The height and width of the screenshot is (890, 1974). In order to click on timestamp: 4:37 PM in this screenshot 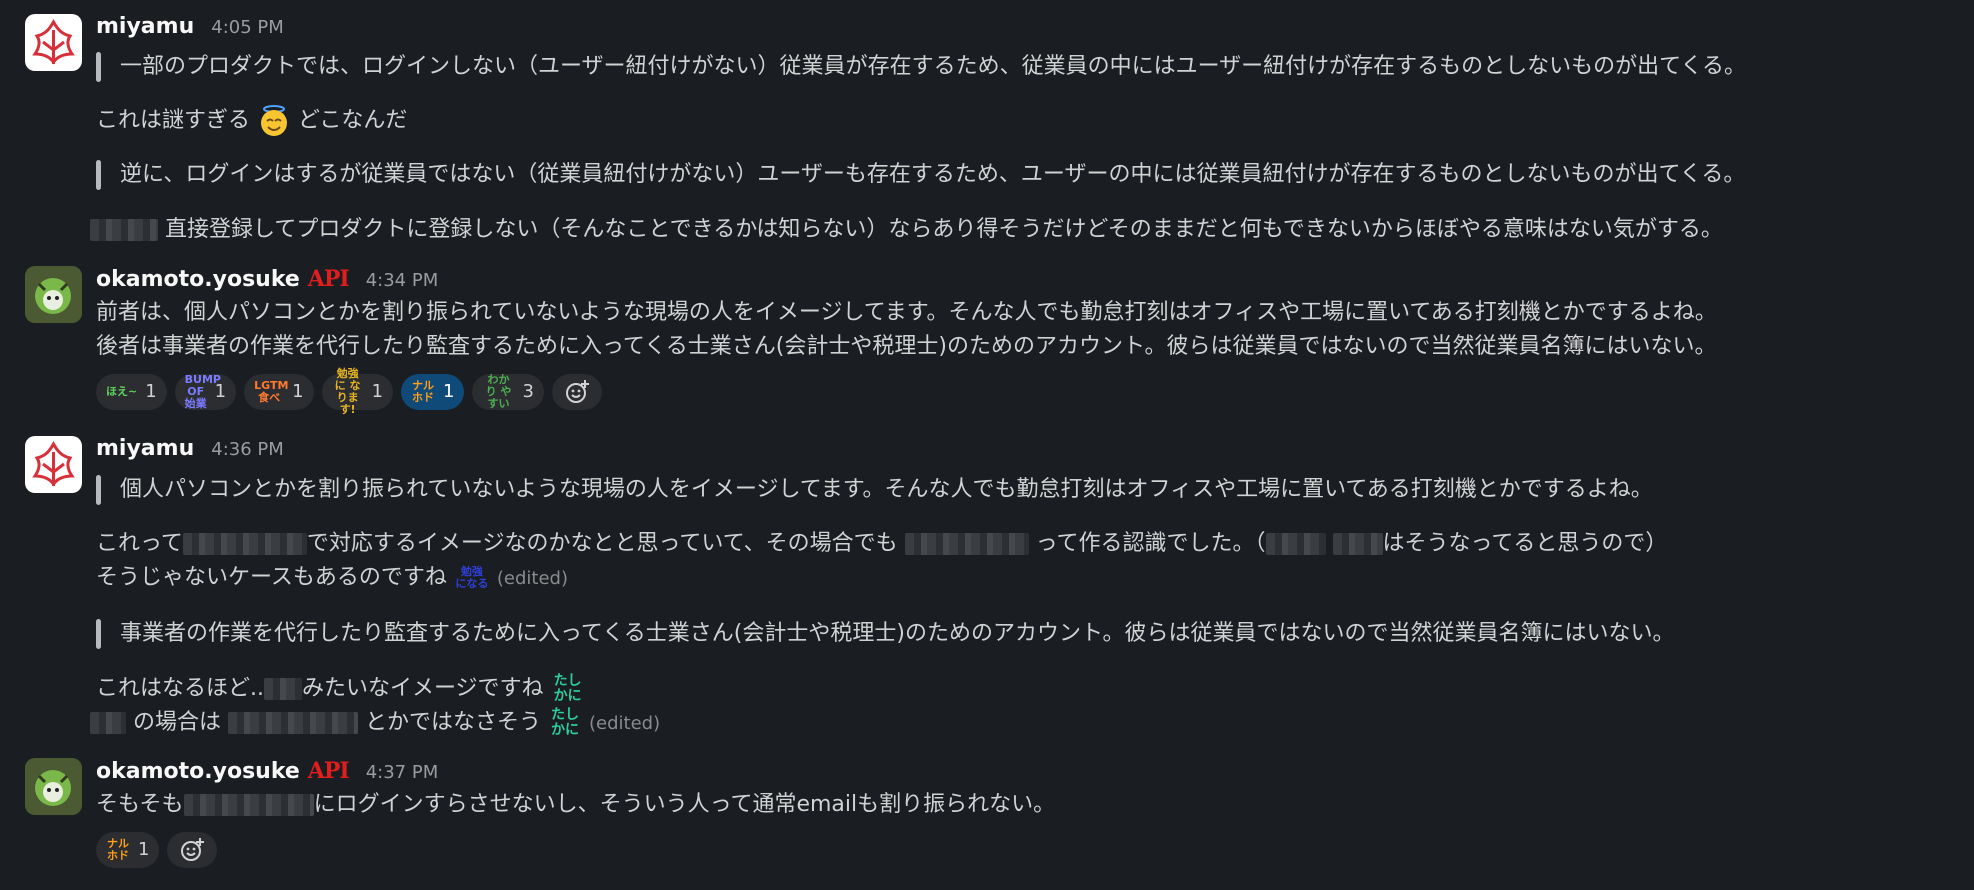, I will do `click(402, 772)`.